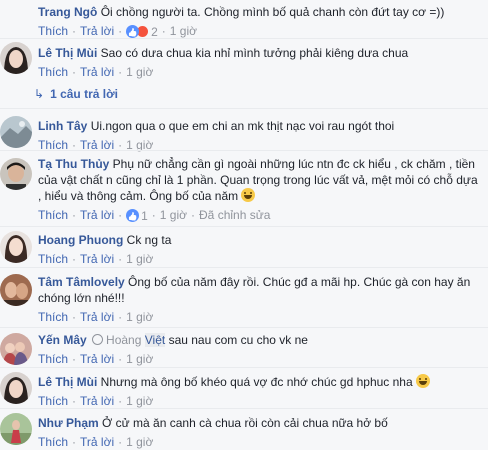 This screenshot has width=488, height=450. Describe the element at coordinates (144, 215) in the screenshot. I see `reaction-count: 1` at that location.